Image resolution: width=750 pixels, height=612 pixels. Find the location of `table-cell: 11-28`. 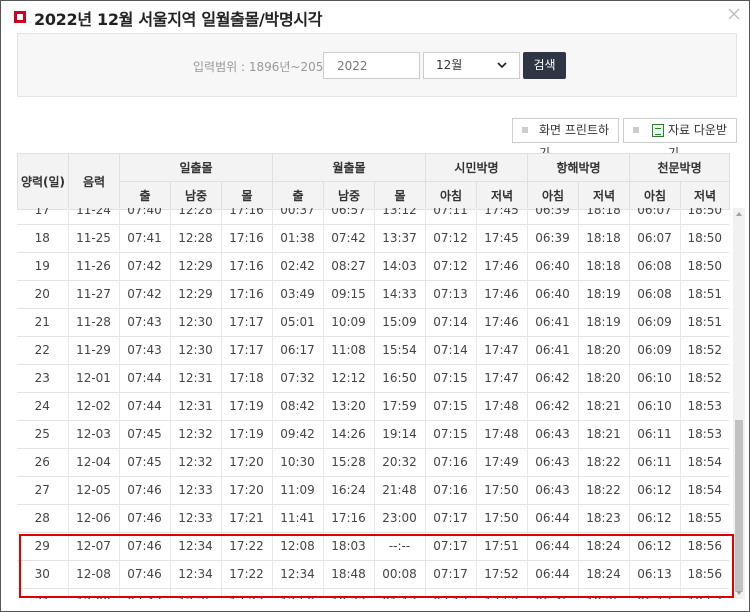

table-cell: 11-28 is located at coordinates (93, 322).